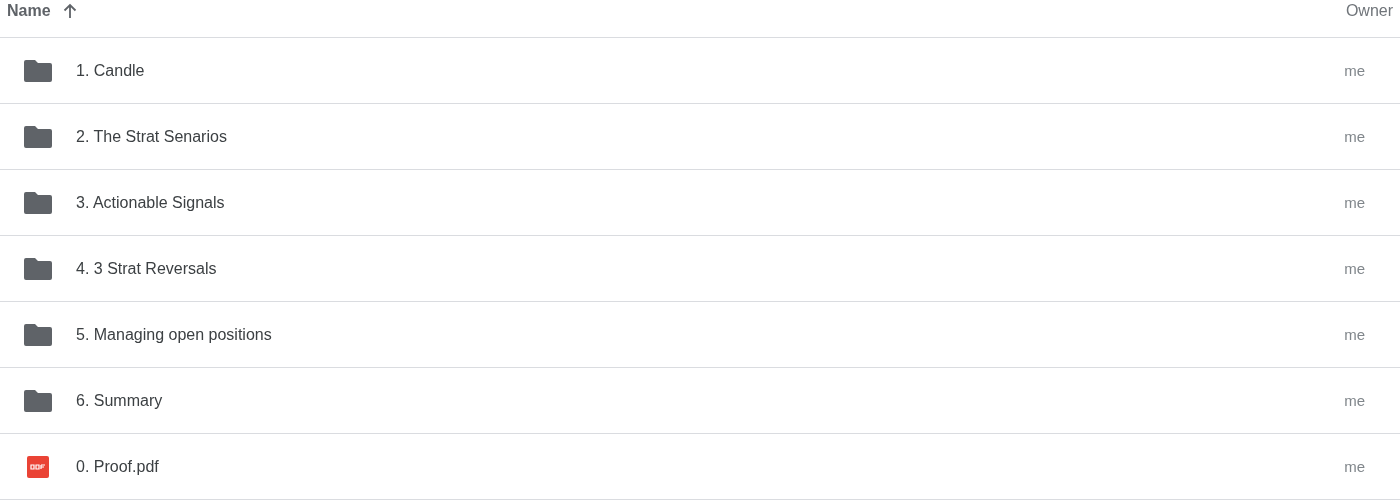 The height and width of the screenshot is (503, 1400). I want to click on file-name: 5. Managing open positions, so click(710, 334).